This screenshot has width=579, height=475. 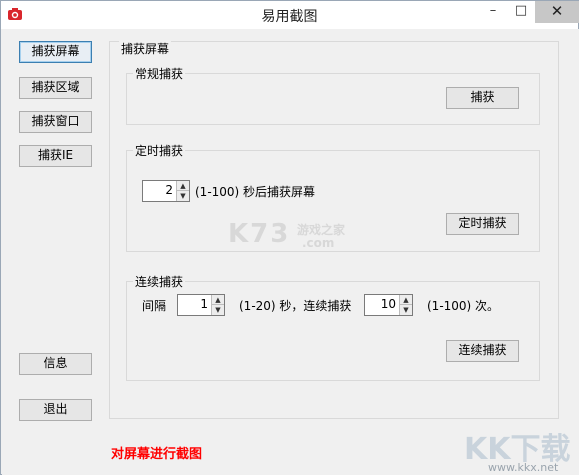 I want to click on status-text: 对屏幕进行截图, so click(x=157, y=454).